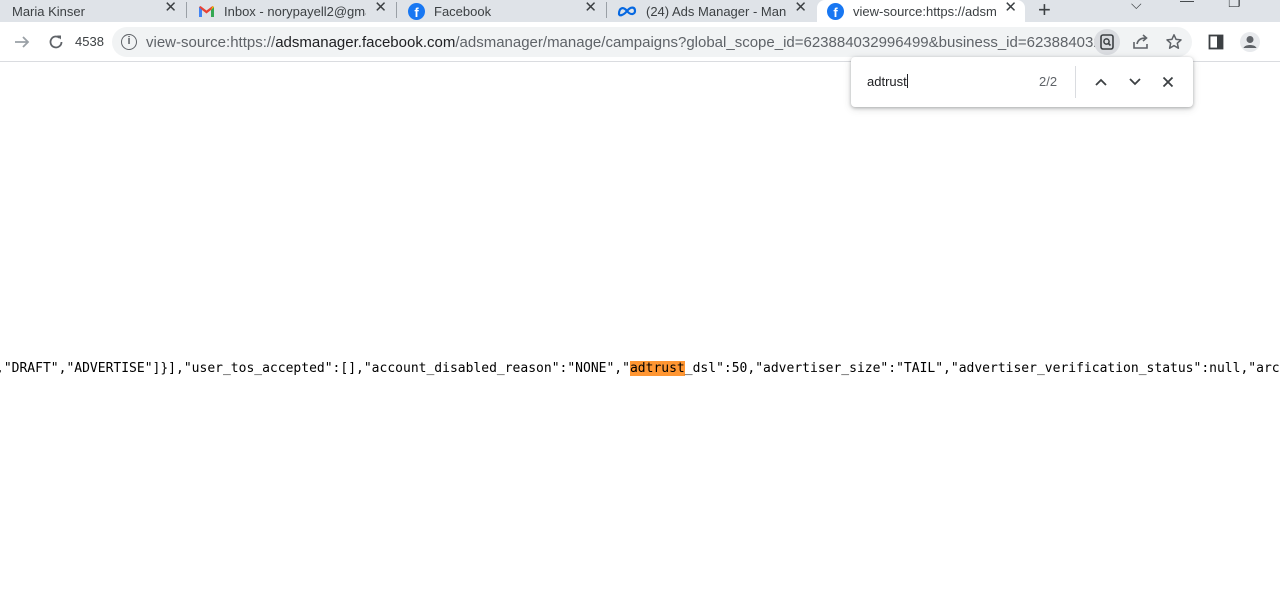 The height and width of the screenshot is (609, 1280). What do you see at coordinates (463, 11) in the screenshot?
I see `tab-title: Facebook` at bounding box center [463, 11].